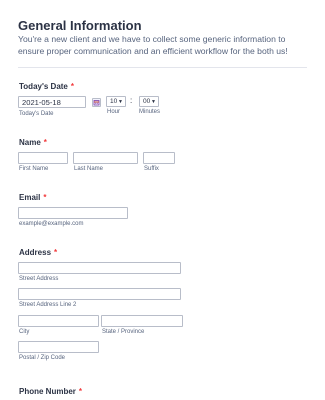  What do you see at coordinates (80, 25) in the screenshot?
I see `page-title: General Information` at bounding box center [80, 25].